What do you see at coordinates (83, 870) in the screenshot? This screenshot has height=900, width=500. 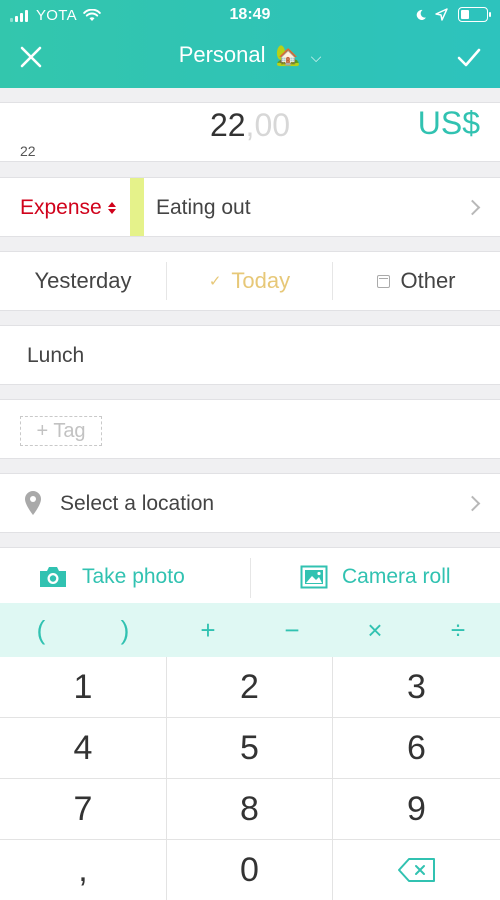 I see `key-decimal-comma: ,` at bounding box center [83, 870].